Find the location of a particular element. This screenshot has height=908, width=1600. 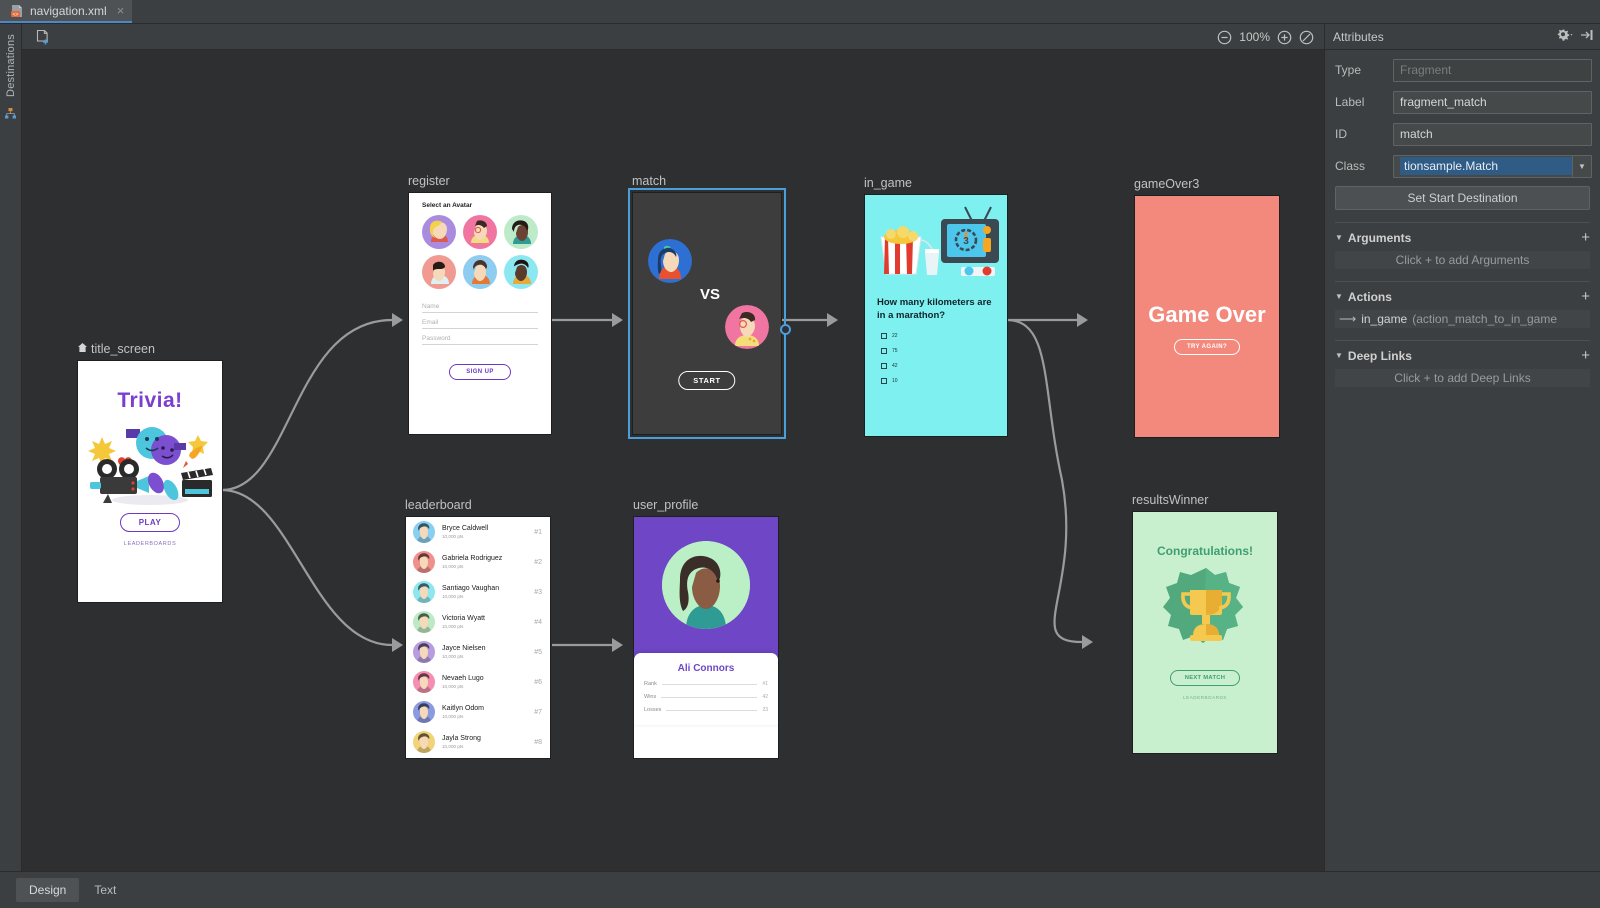

tab-text: Text is located at coordinates (105, 890).